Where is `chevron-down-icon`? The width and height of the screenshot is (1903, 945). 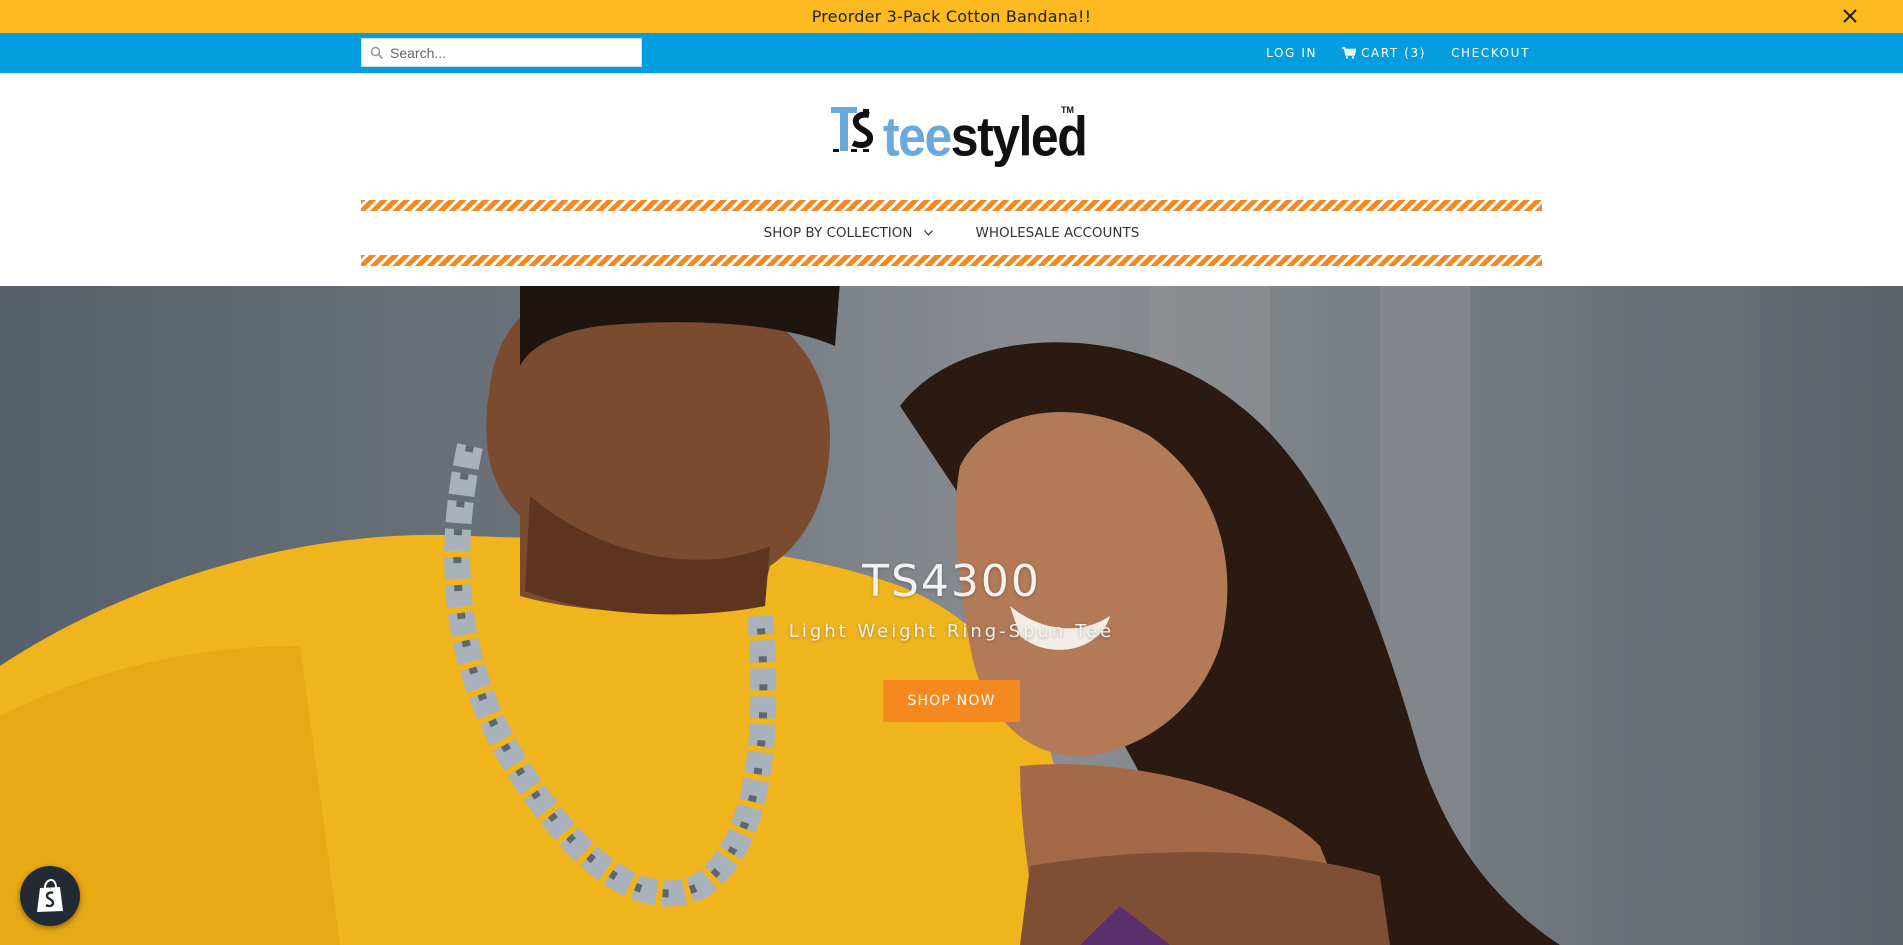
chevron-down-icon is located at coordinates (929, 233).